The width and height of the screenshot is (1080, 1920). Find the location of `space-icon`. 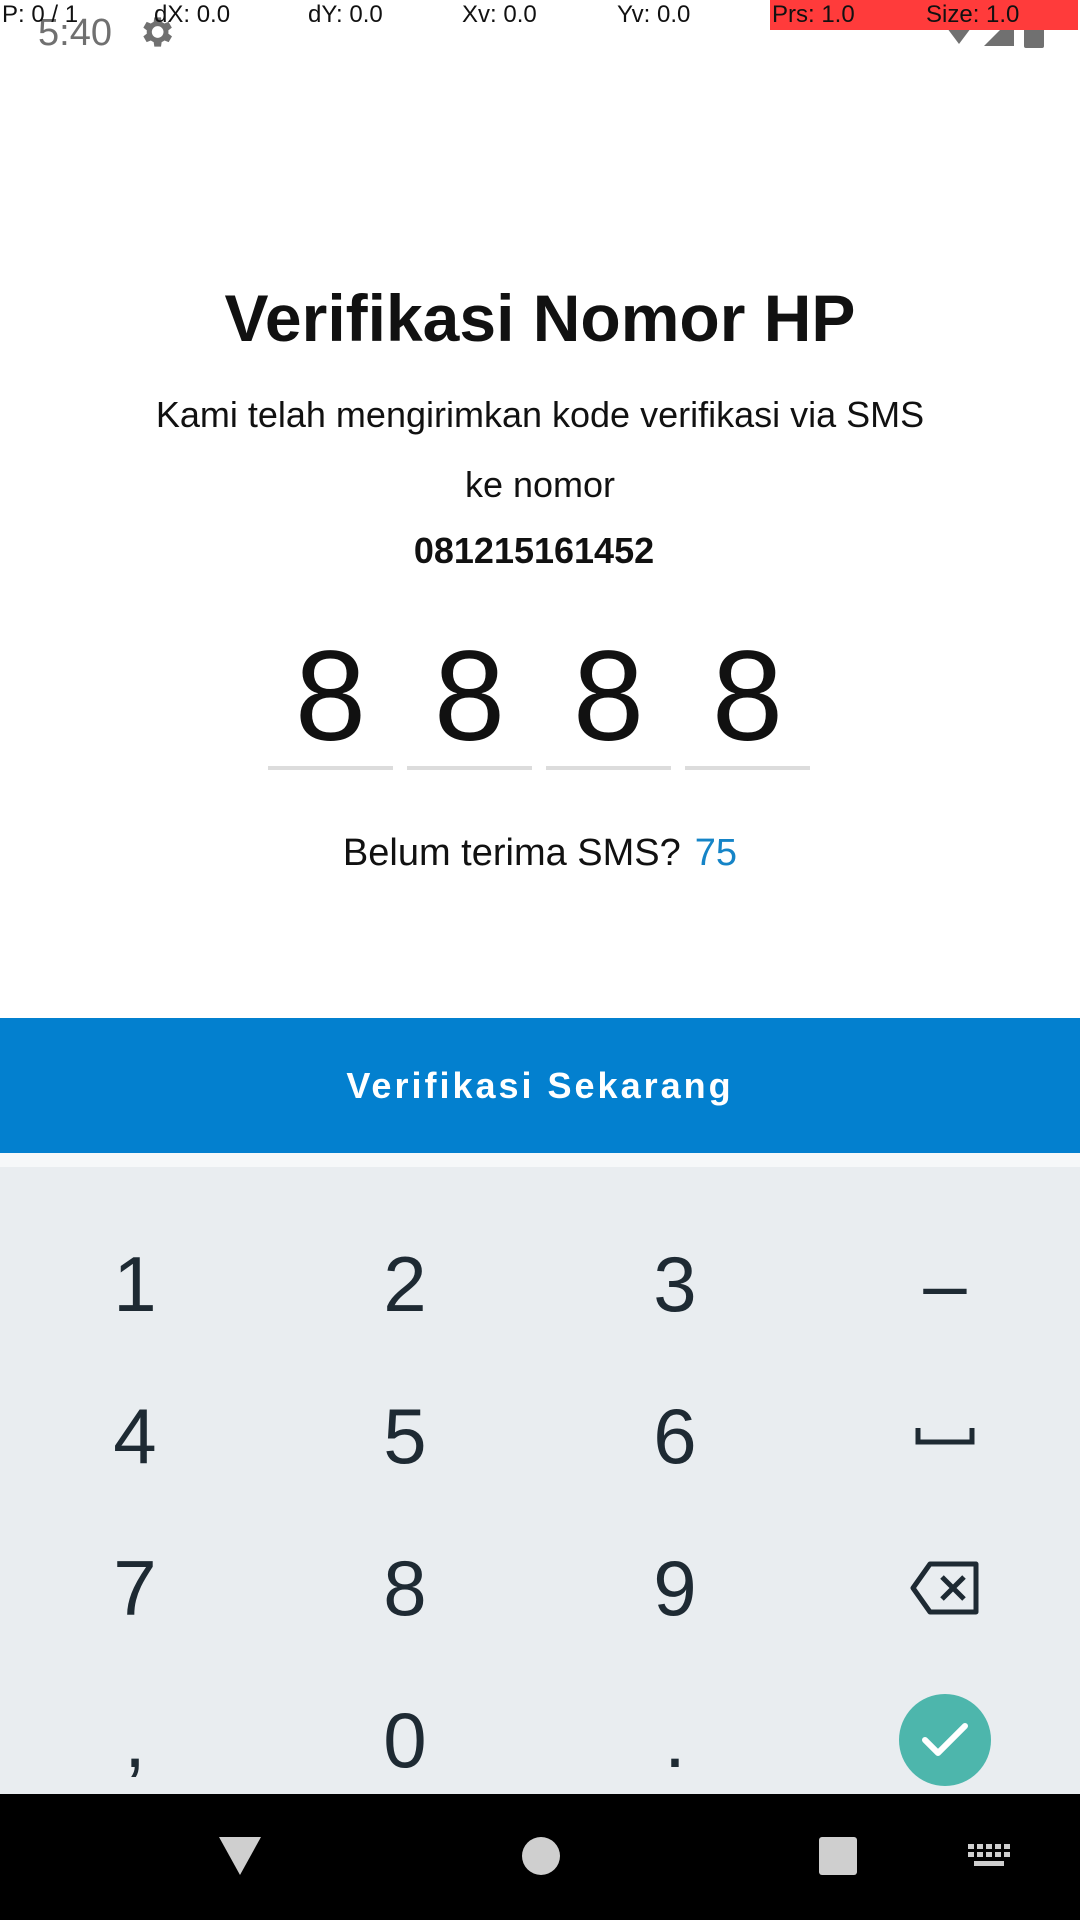

space-icon is located at coordinates (945, 1436).